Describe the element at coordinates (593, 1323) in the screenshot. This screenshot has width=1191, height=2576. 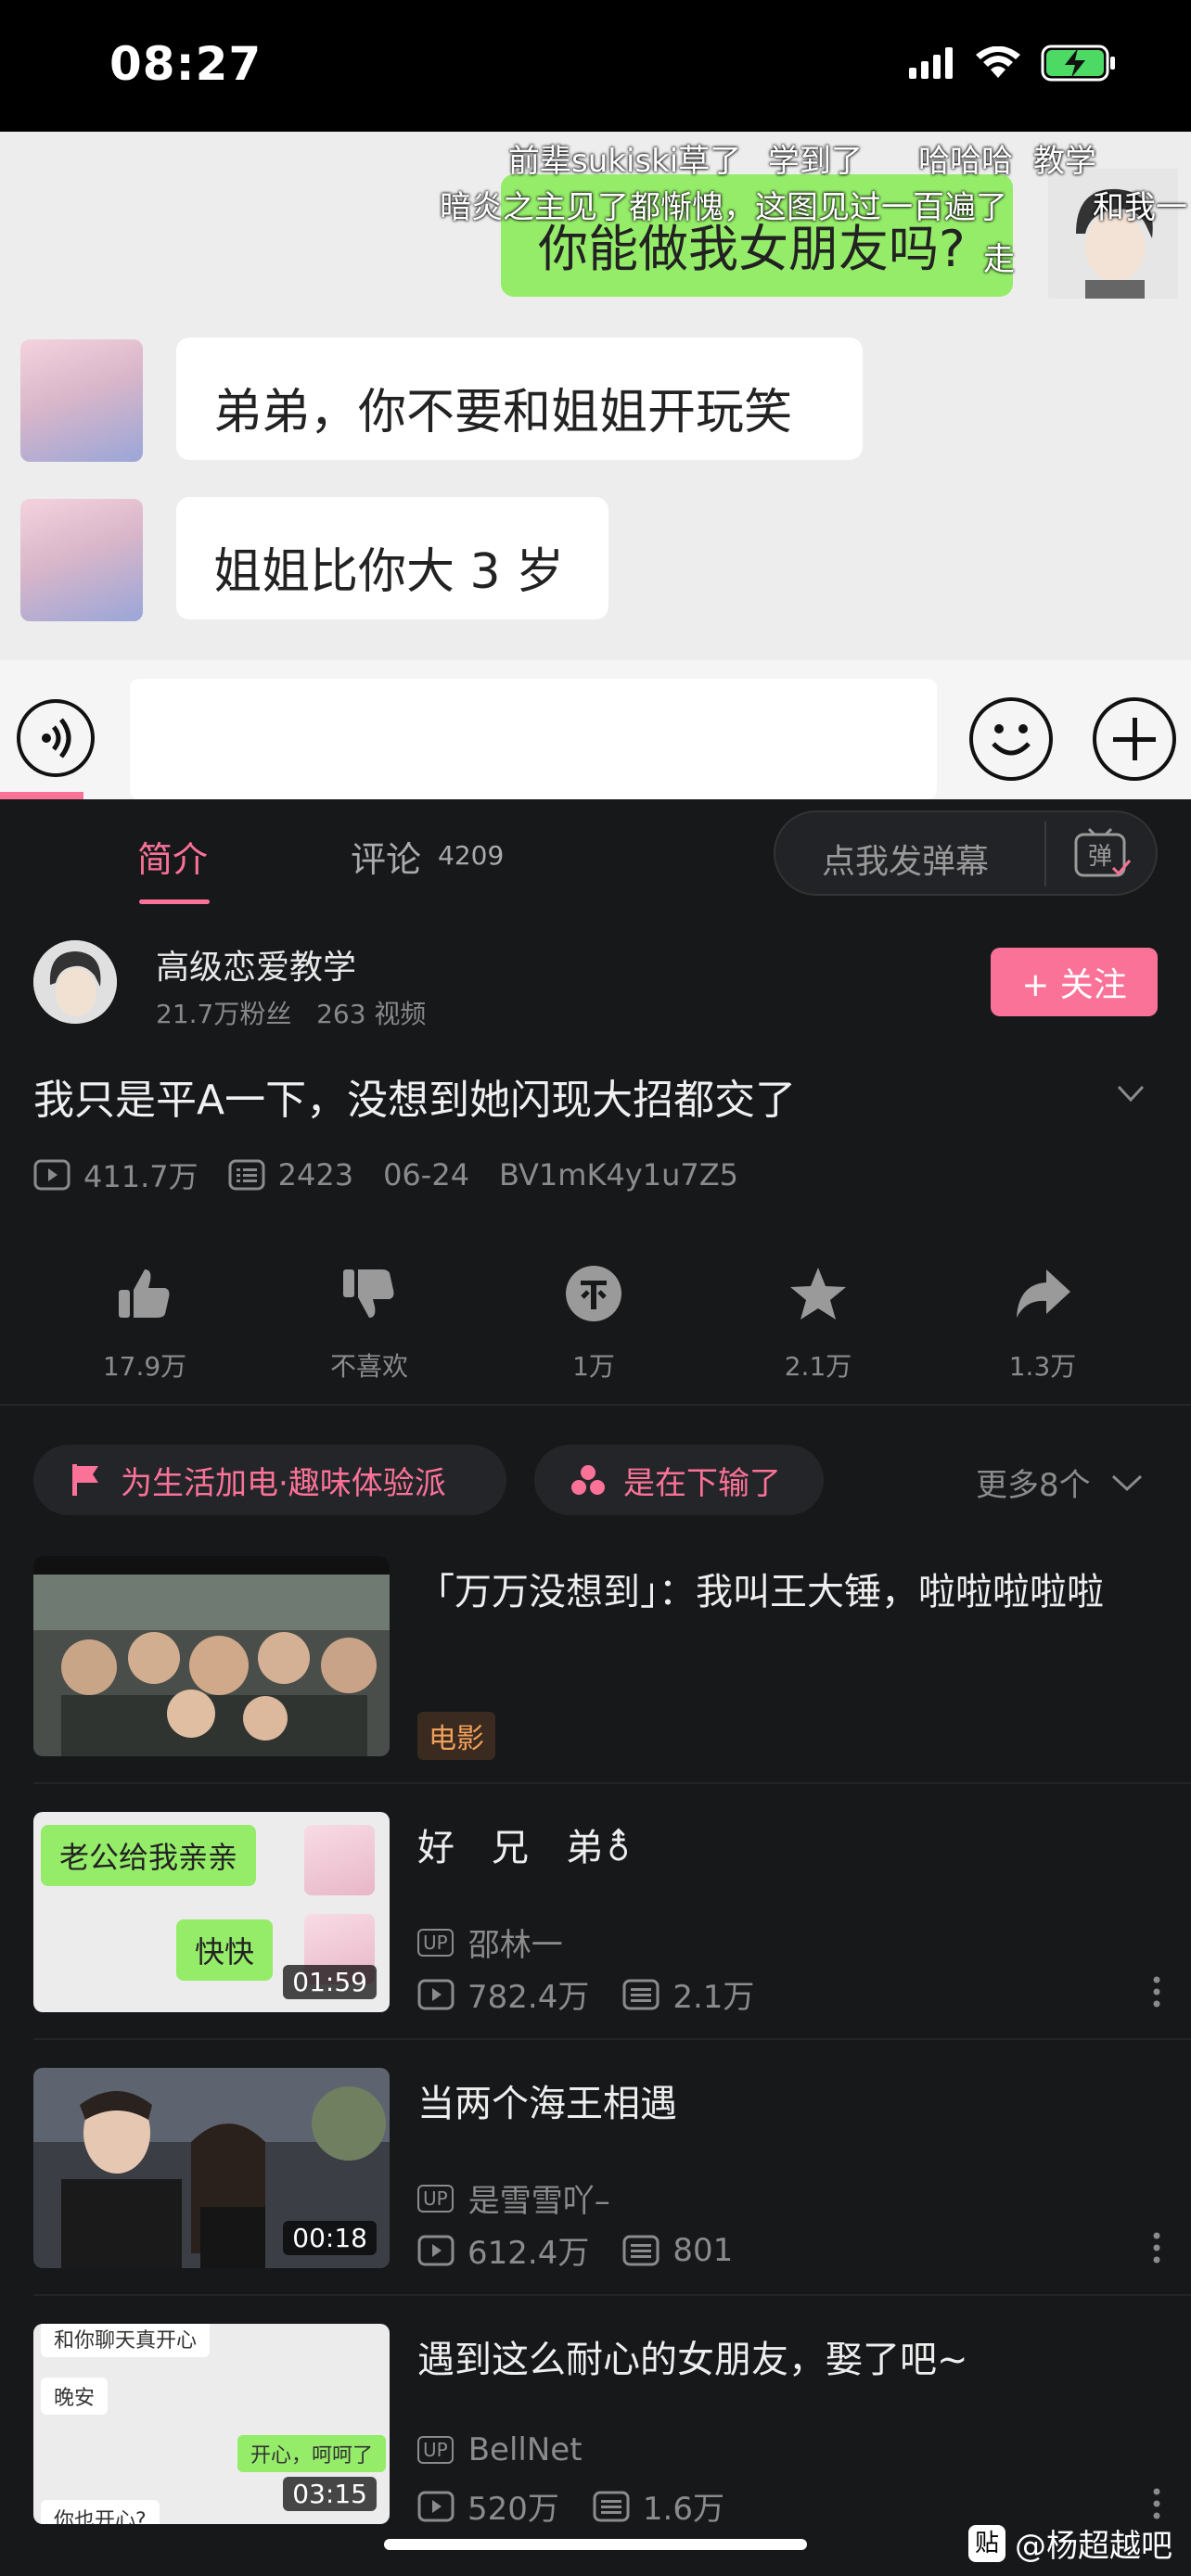
I see `coin-button: 1万` at that location.